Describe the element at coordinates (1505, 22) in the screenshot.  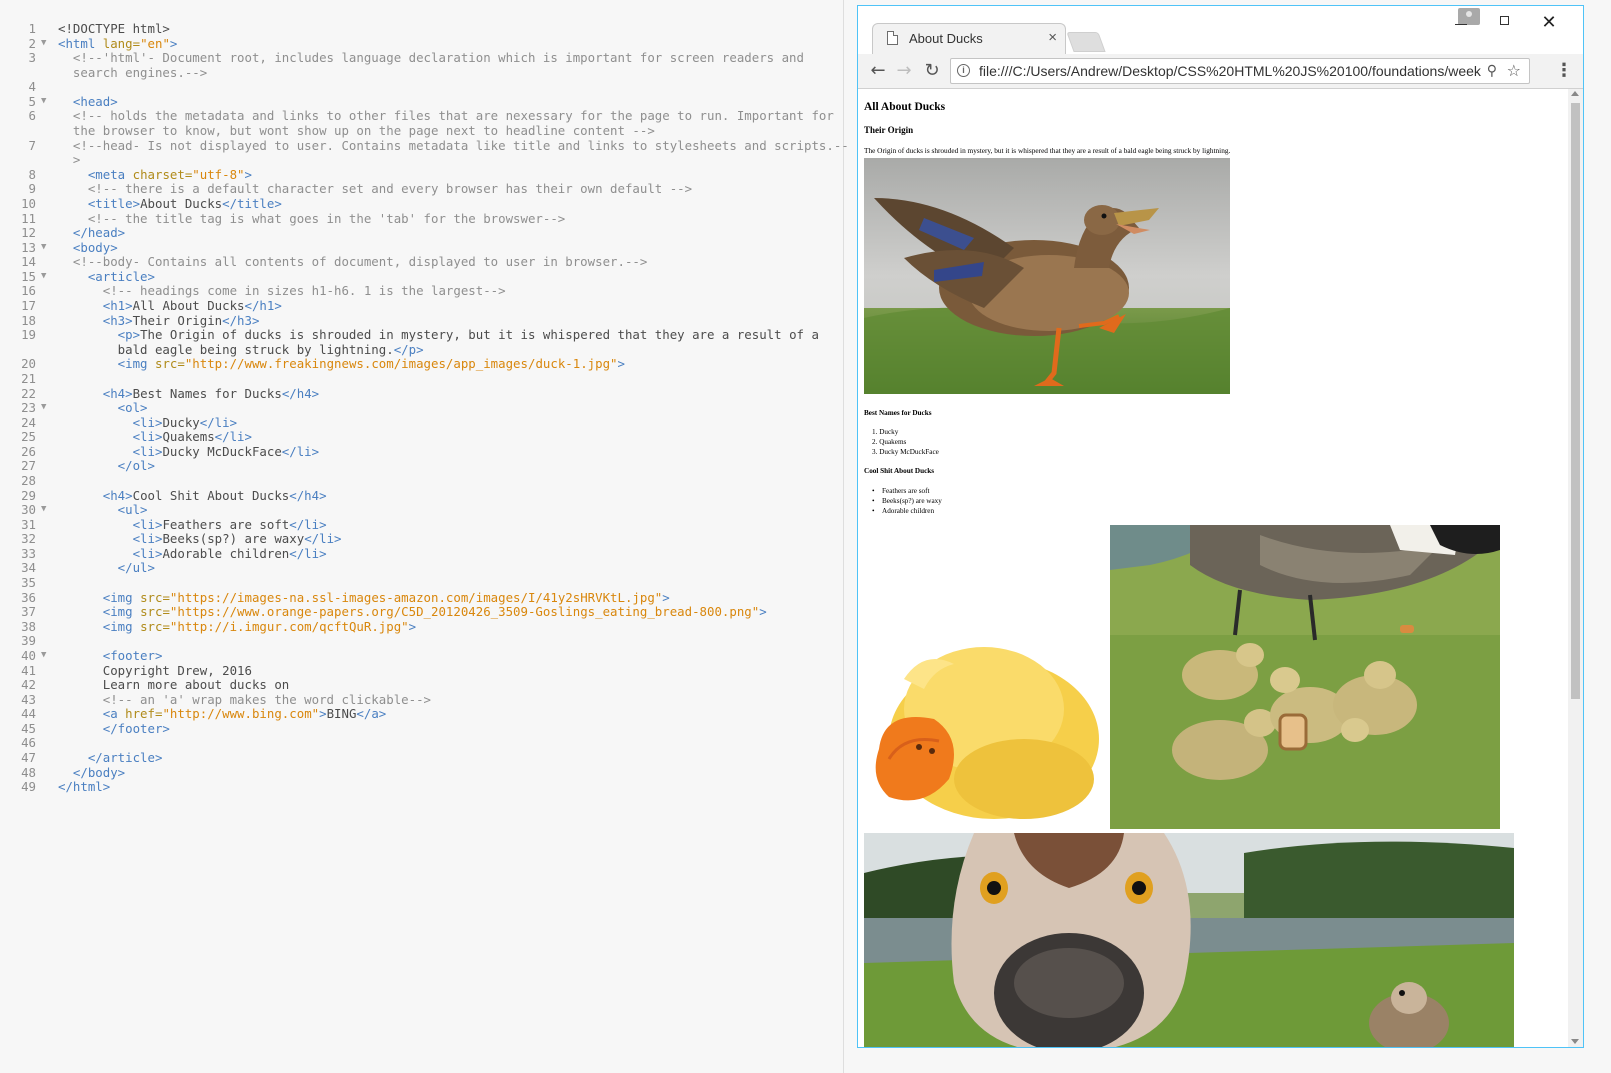
I see `maximize-button` at that location.